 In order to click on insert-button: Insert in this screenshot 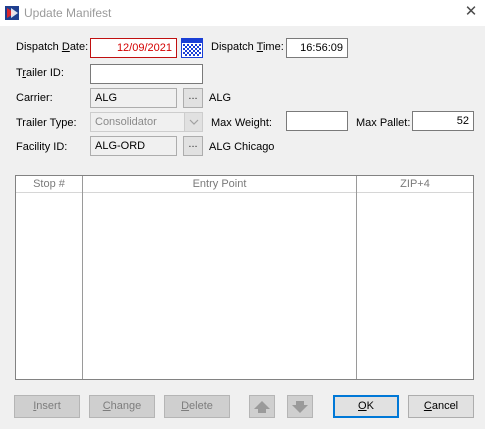, I will do `click(47, 406)`.